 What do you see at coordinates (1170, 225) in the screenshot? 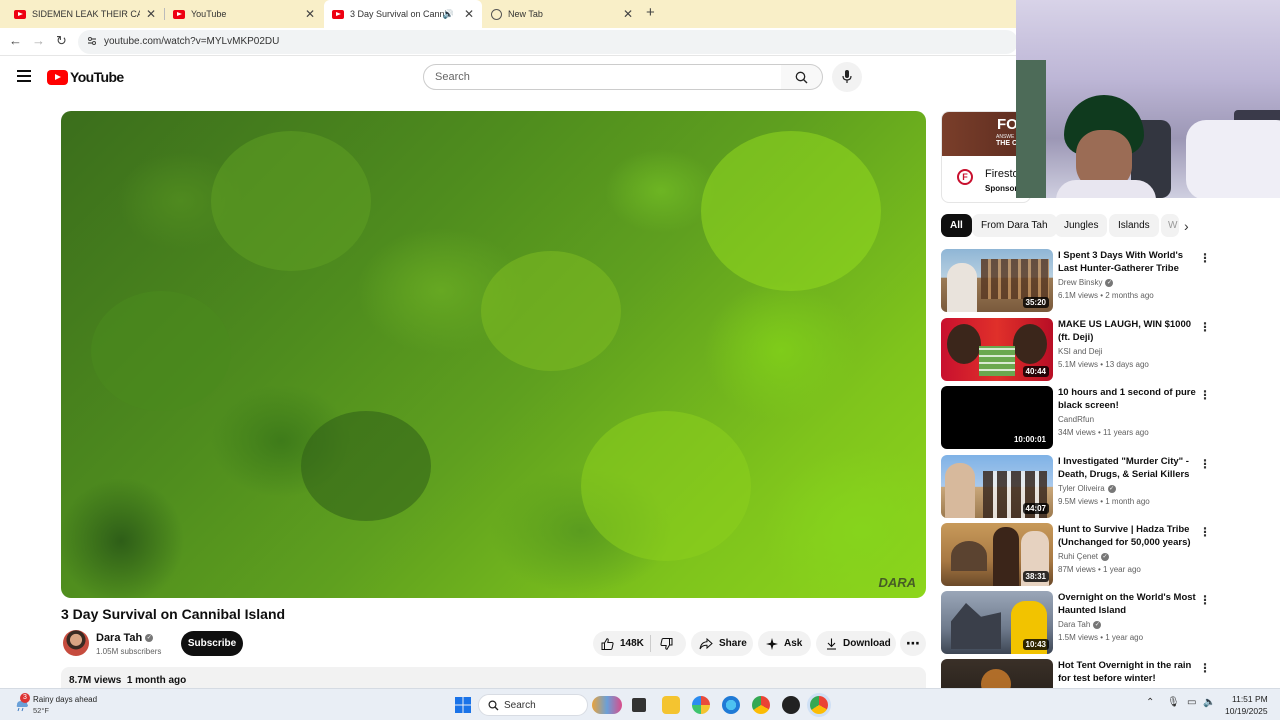
I see `chip-partial: W` at bounding box center [1170, 225].